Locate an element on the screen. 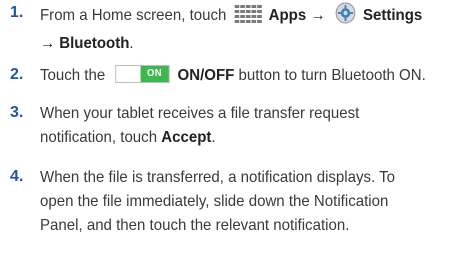 This screenshot has width=476, height=258. toggle-on-label: ON is located at coordinates (154, 74).